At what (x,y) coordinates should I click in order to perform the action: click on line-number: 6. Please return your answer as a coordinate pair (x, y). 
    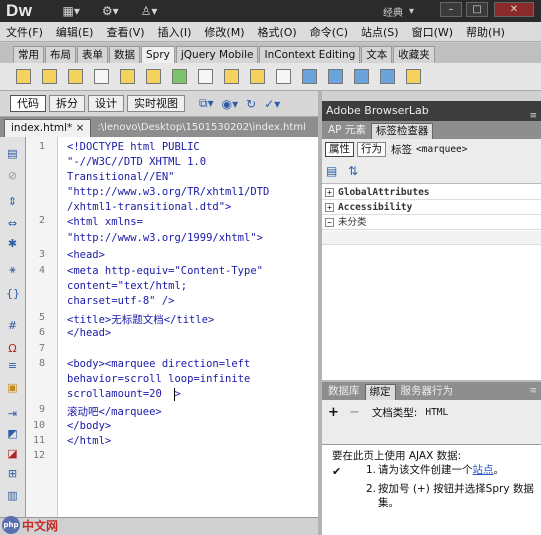
    Looking at the image, I should click on (41, 332).